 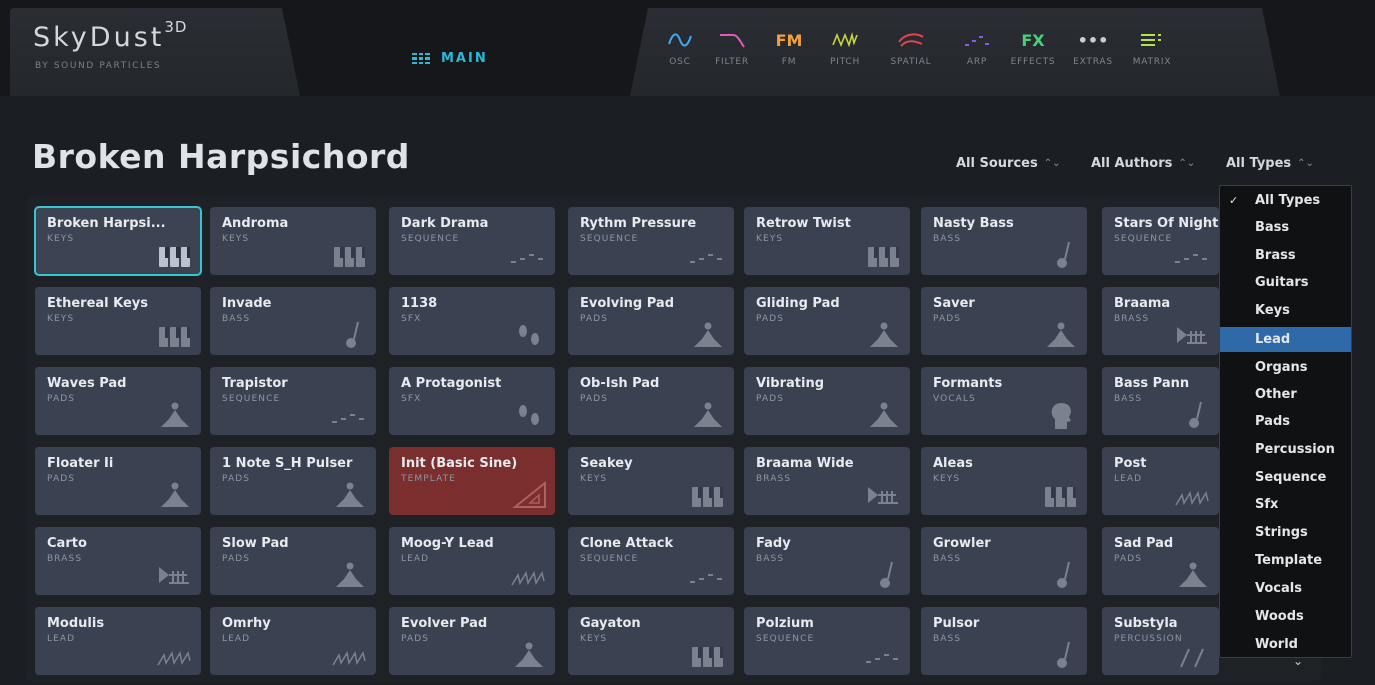 What do you see at coordinates (472, 241) in the screenshot?
I see `preset-card: Dark Drama SEQUENCE` at bounding box center [472, 241].